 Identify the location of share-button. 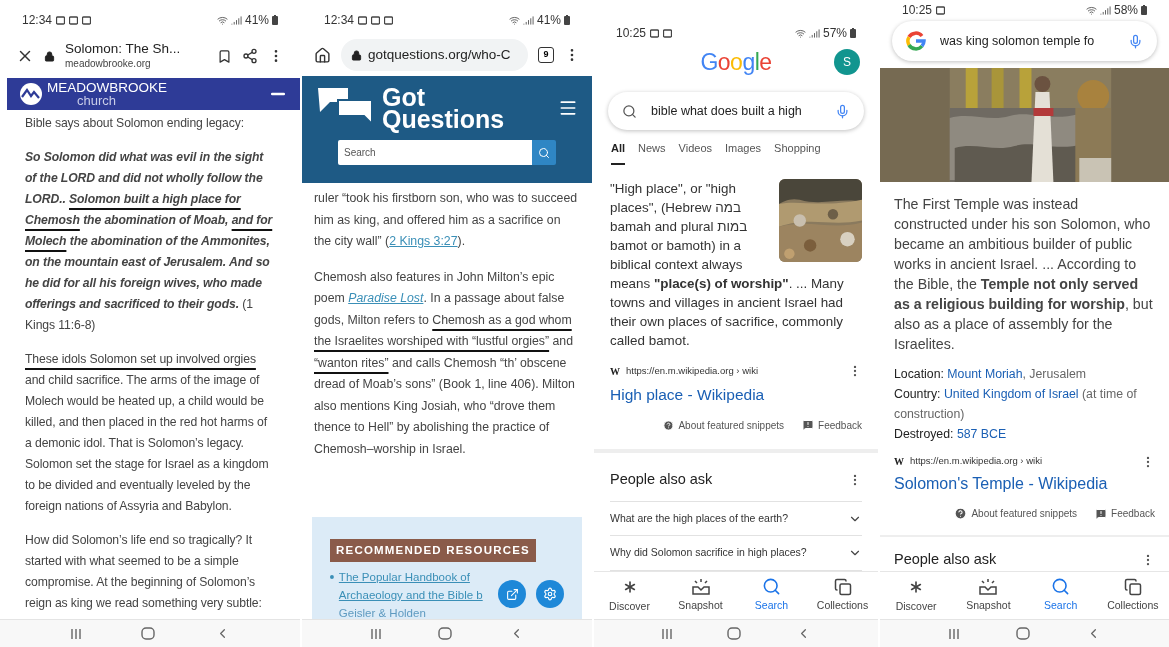
(512, 594).